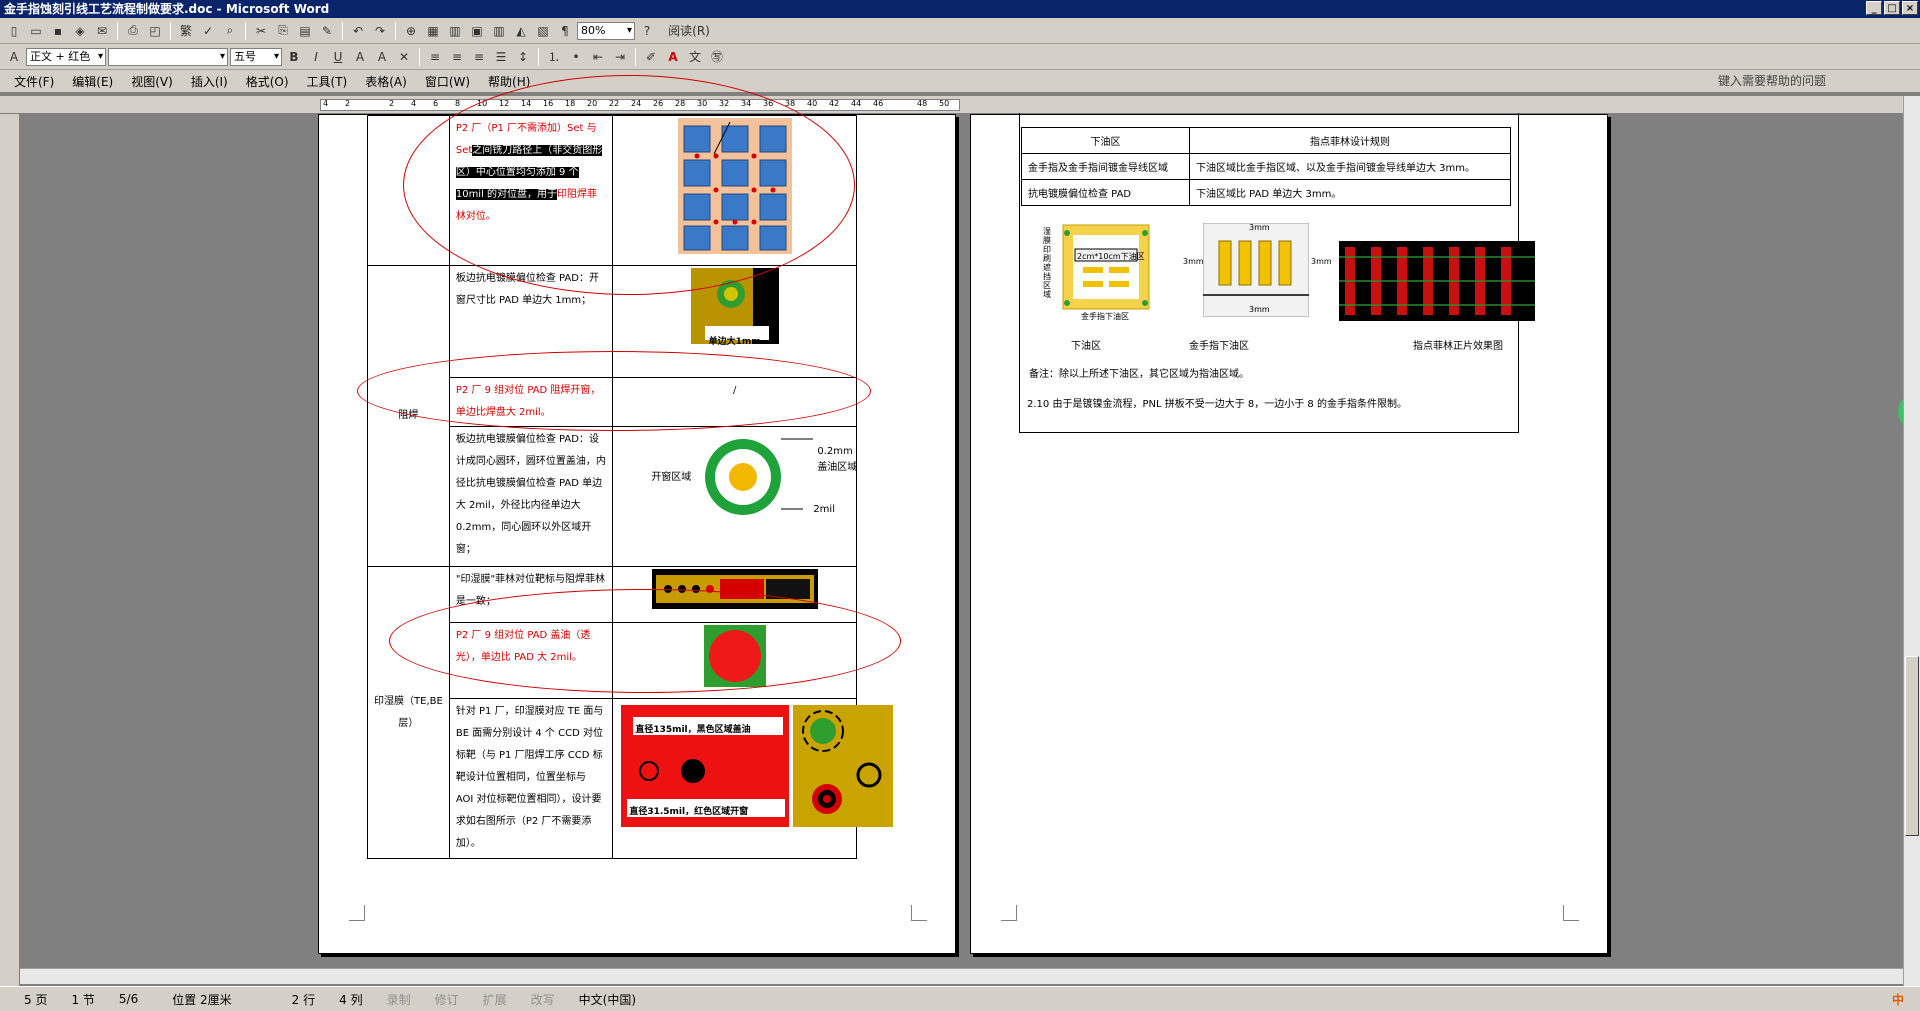  I want to click on hyperlink-icon: ⊕, so click(411, 31).